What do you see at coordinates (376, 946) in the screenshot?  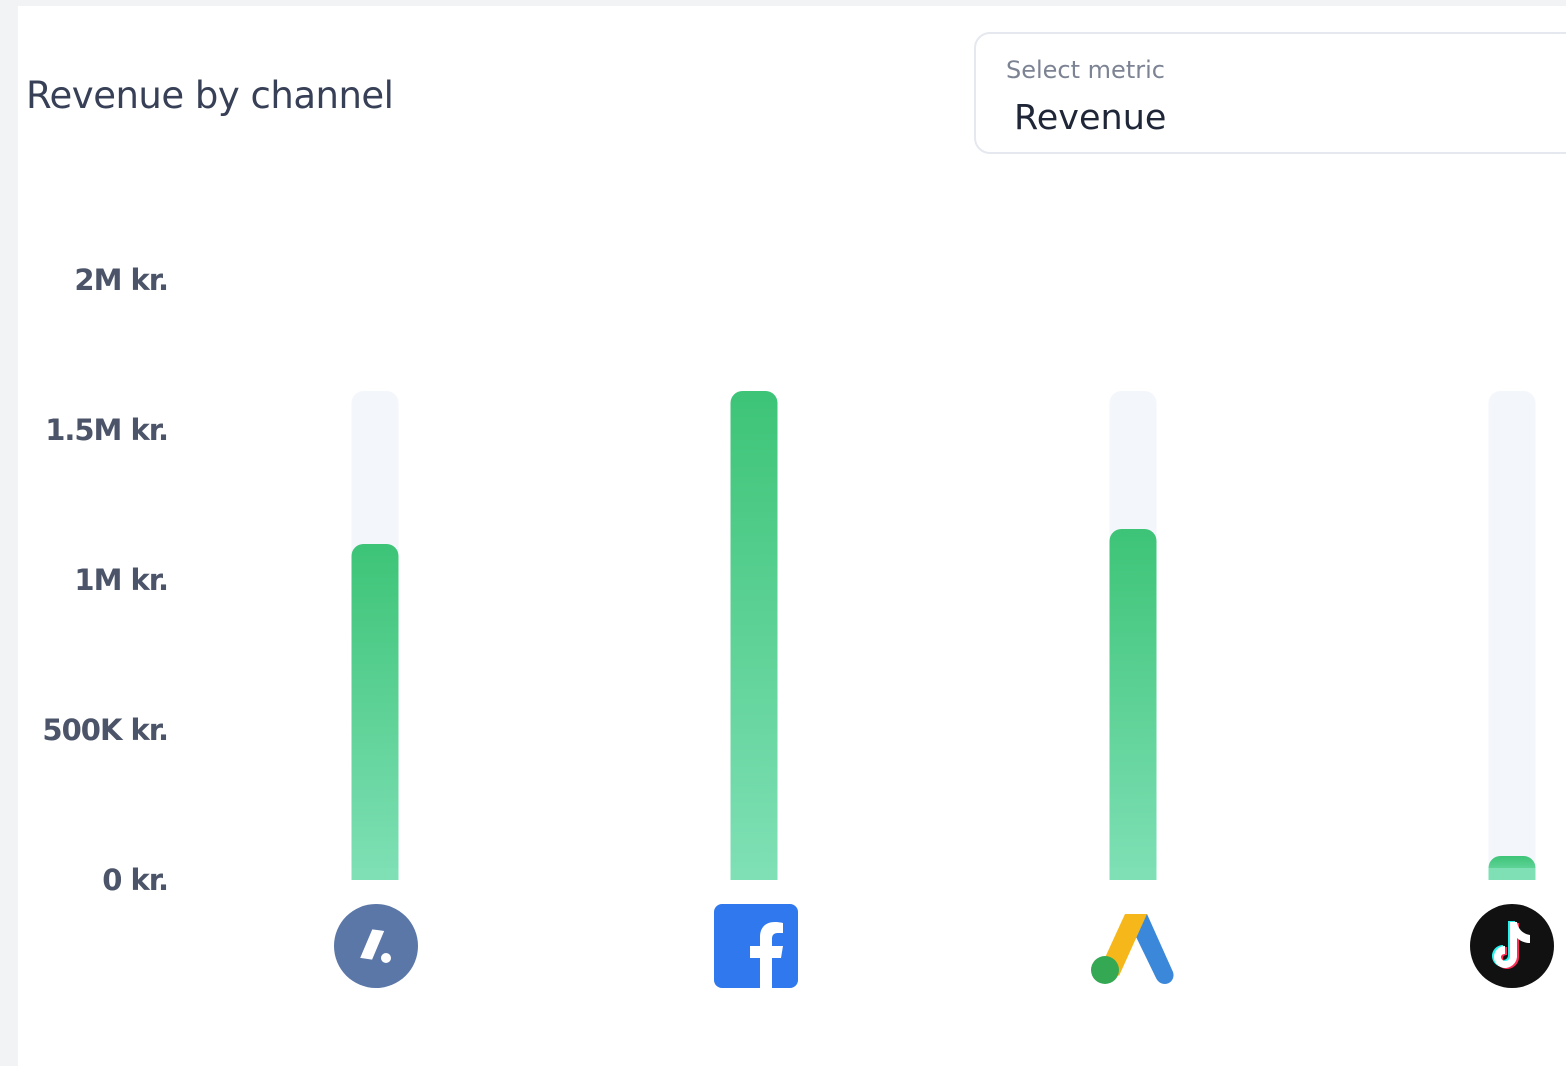 I see `slash-logo-icon` at bounding box center [376, 946].